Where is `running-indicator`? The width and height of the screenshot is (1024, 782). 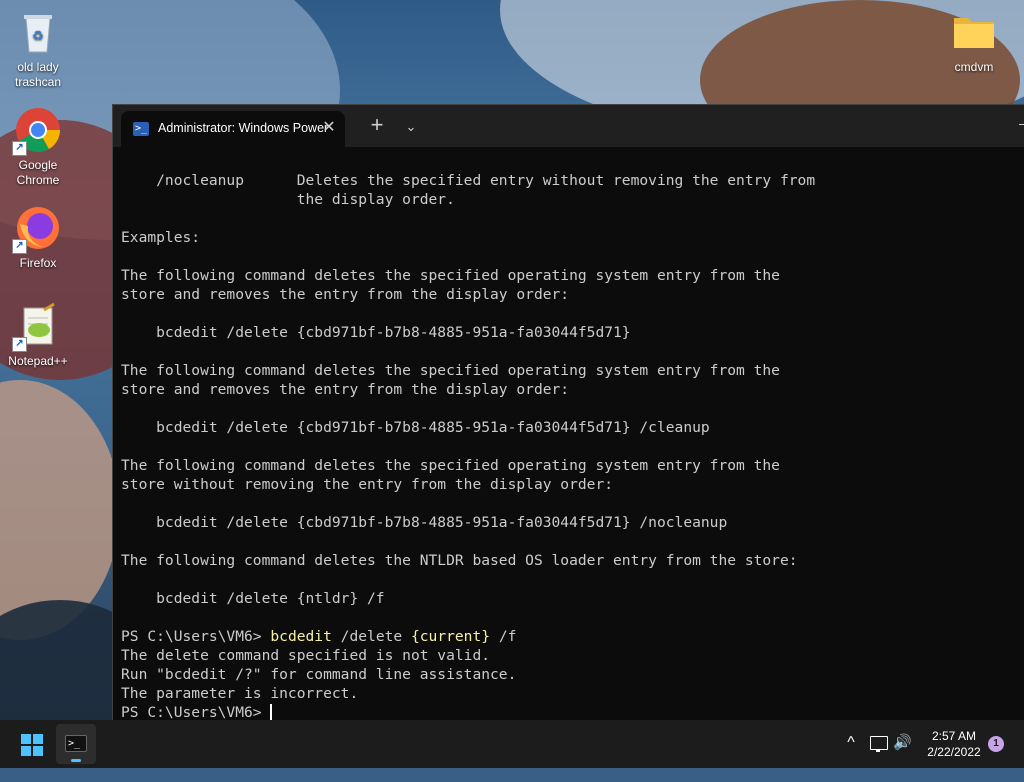 running-indicator is located at coordinates (76, 760).